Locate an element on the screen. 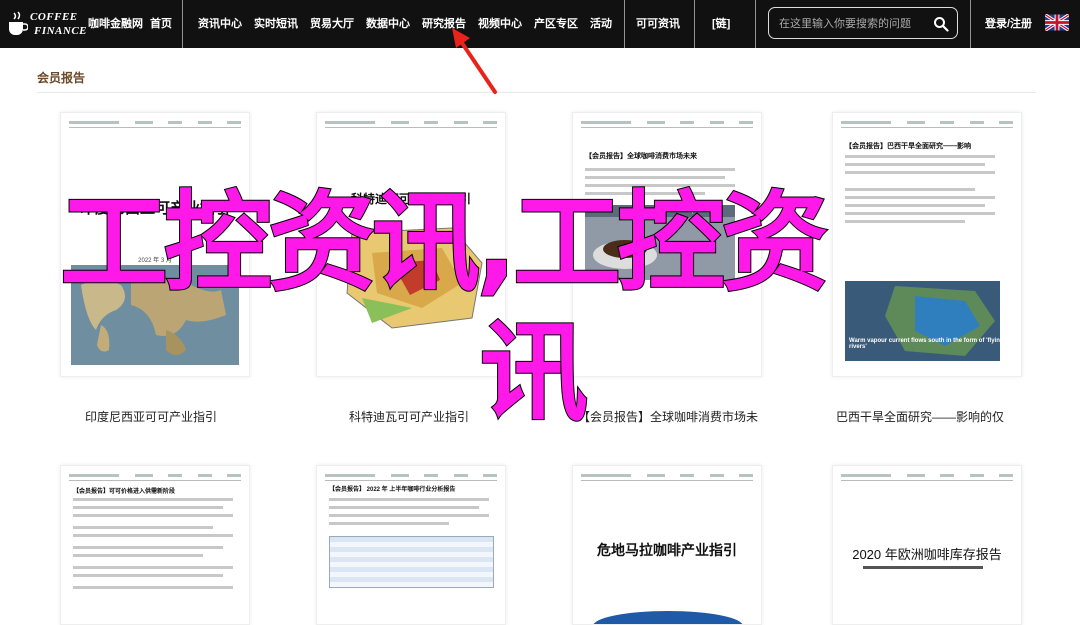  nav-item-home: 首页 is located at coordinates (161, 24).